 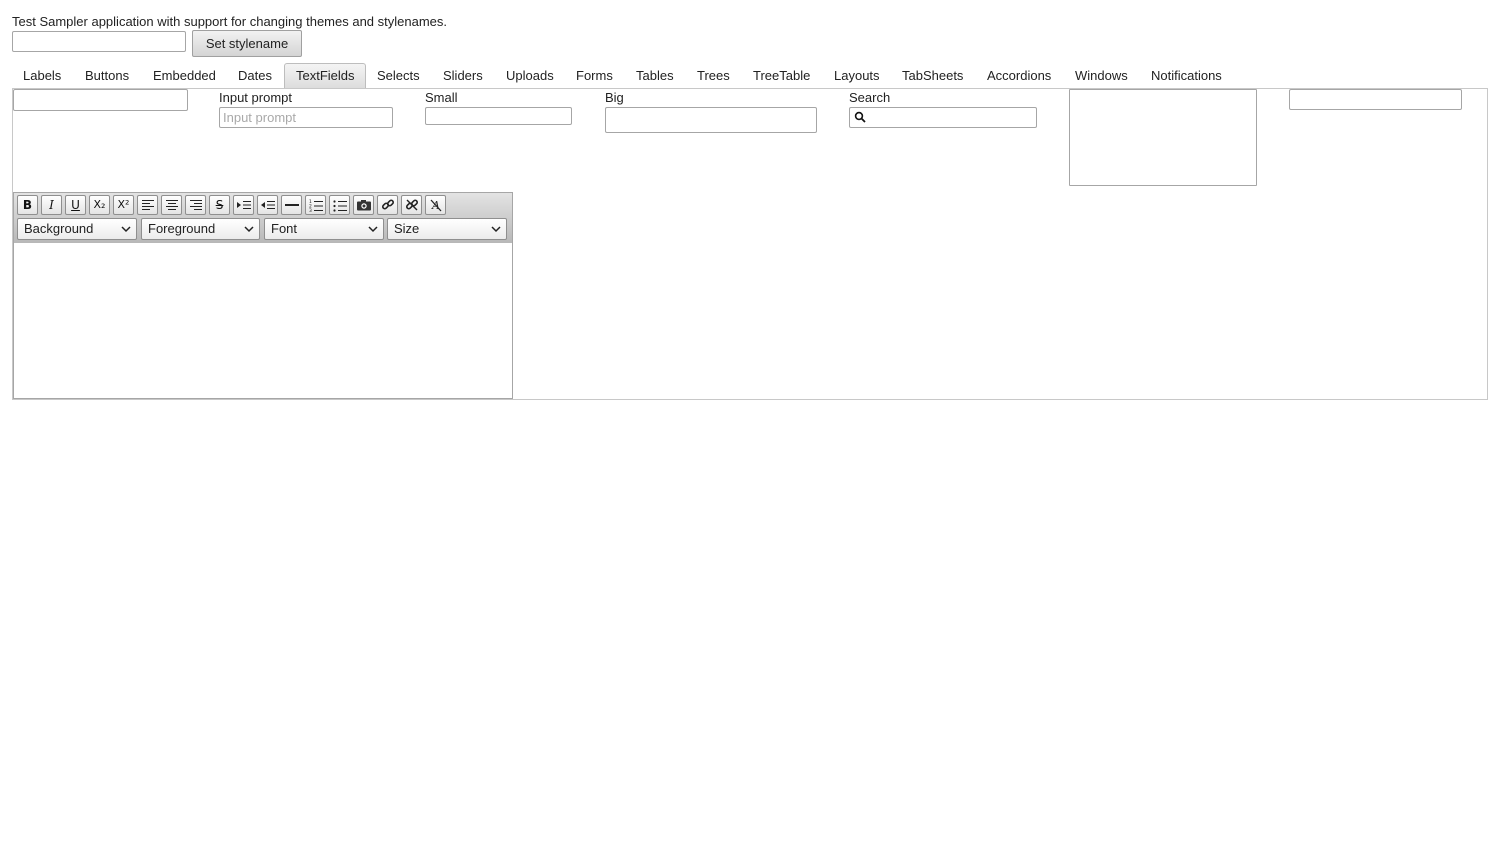 I want to click on right-text-field, so click(x=1375, y=99).